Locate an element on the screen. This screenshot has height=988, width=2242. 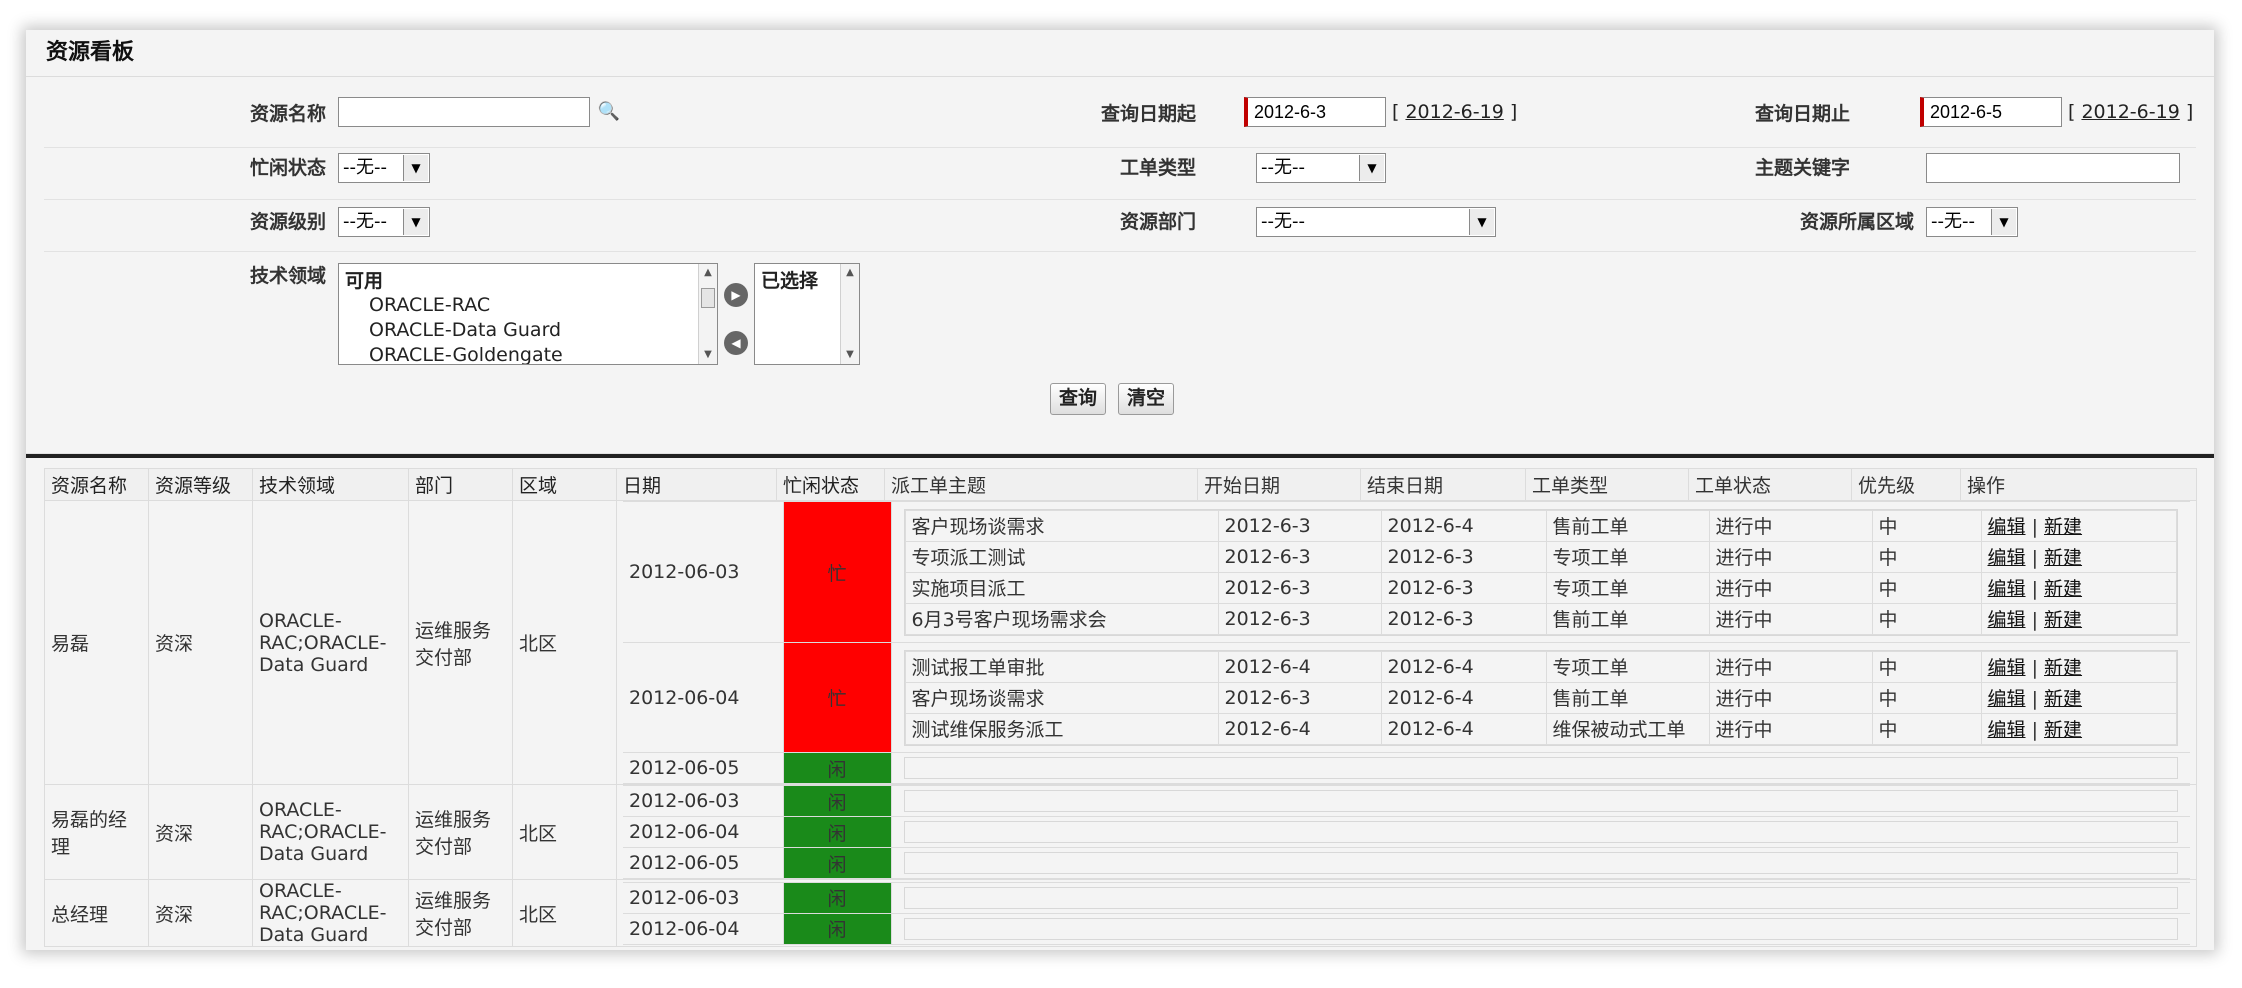
resource-tech: ORACLE-RAC;ORACLE-Data Guard is located at coordinates (330, 913).